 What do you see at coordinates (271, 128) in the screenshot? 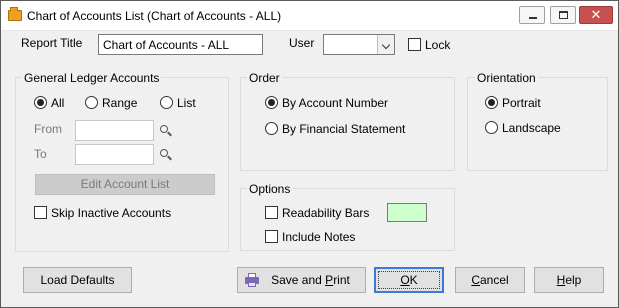
I see `radio-by-financial-statement` at bounding box center [271, 128].